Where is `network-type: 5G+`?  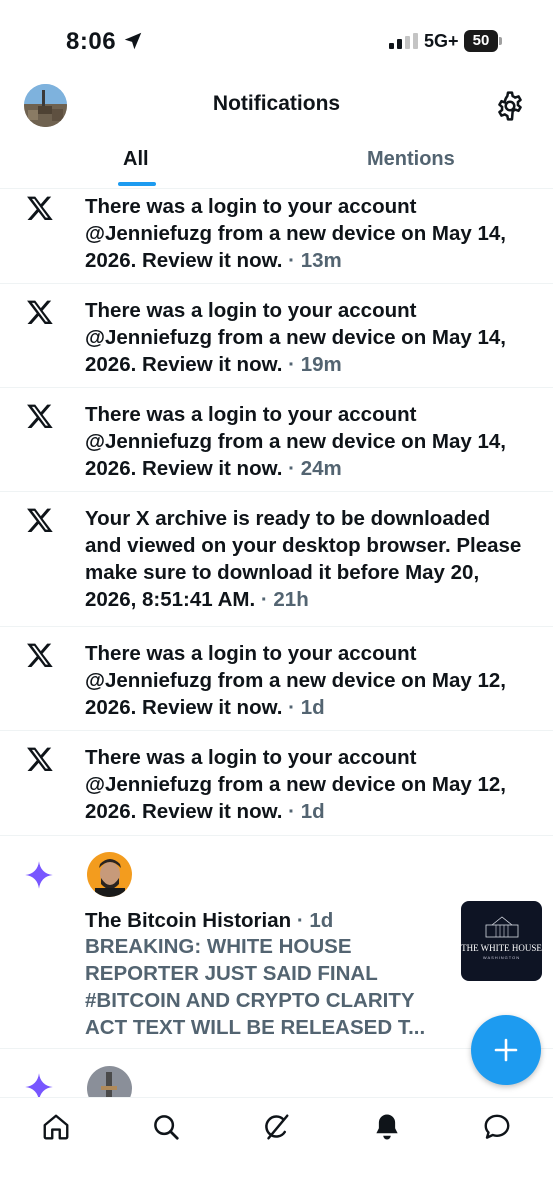
network-type: 5G+ is located at coordinates (441, 41).